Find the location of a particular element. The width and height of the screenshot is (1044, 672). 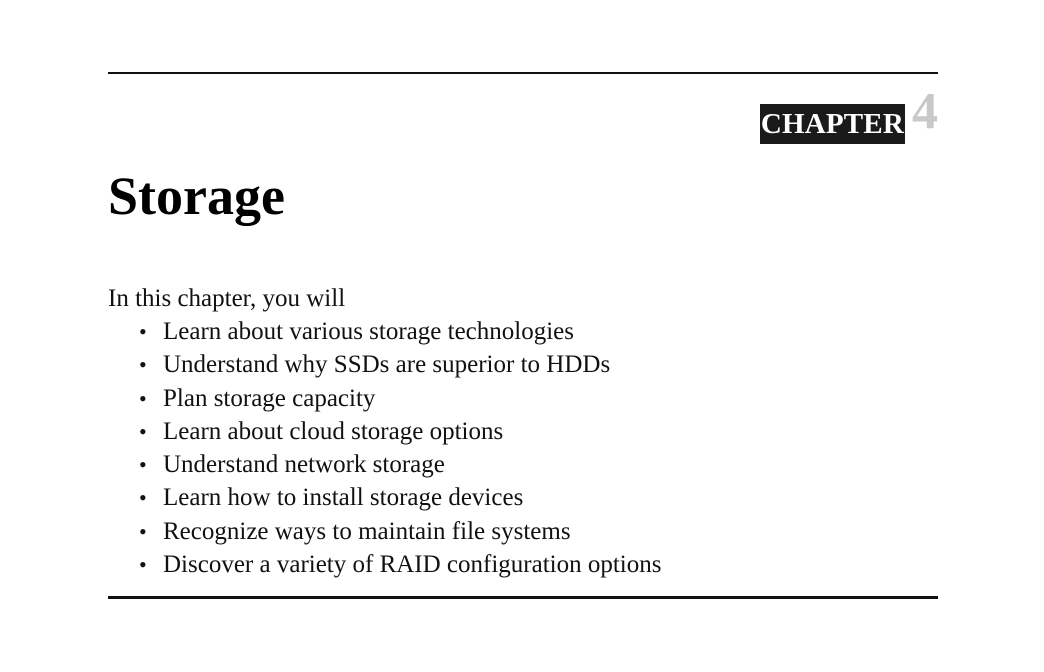

objective-text: Learn about cloud storage options is located at coordinates (333, 431).